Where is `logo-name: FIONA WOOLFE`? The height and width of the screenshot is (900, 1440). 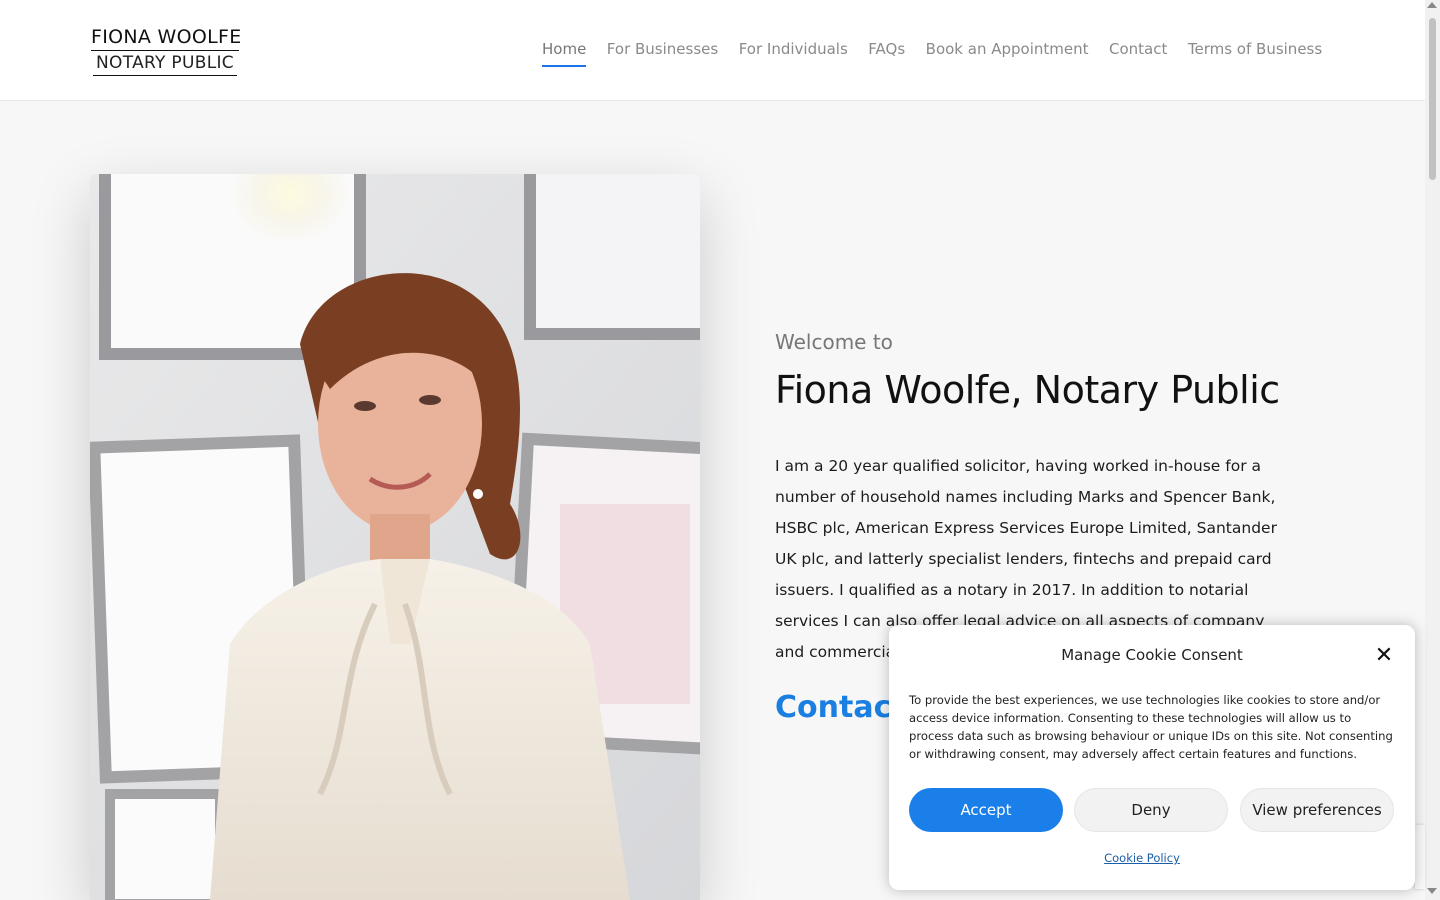
logo-name: FIONA WOOLFE is located at coordinates (166, 38).